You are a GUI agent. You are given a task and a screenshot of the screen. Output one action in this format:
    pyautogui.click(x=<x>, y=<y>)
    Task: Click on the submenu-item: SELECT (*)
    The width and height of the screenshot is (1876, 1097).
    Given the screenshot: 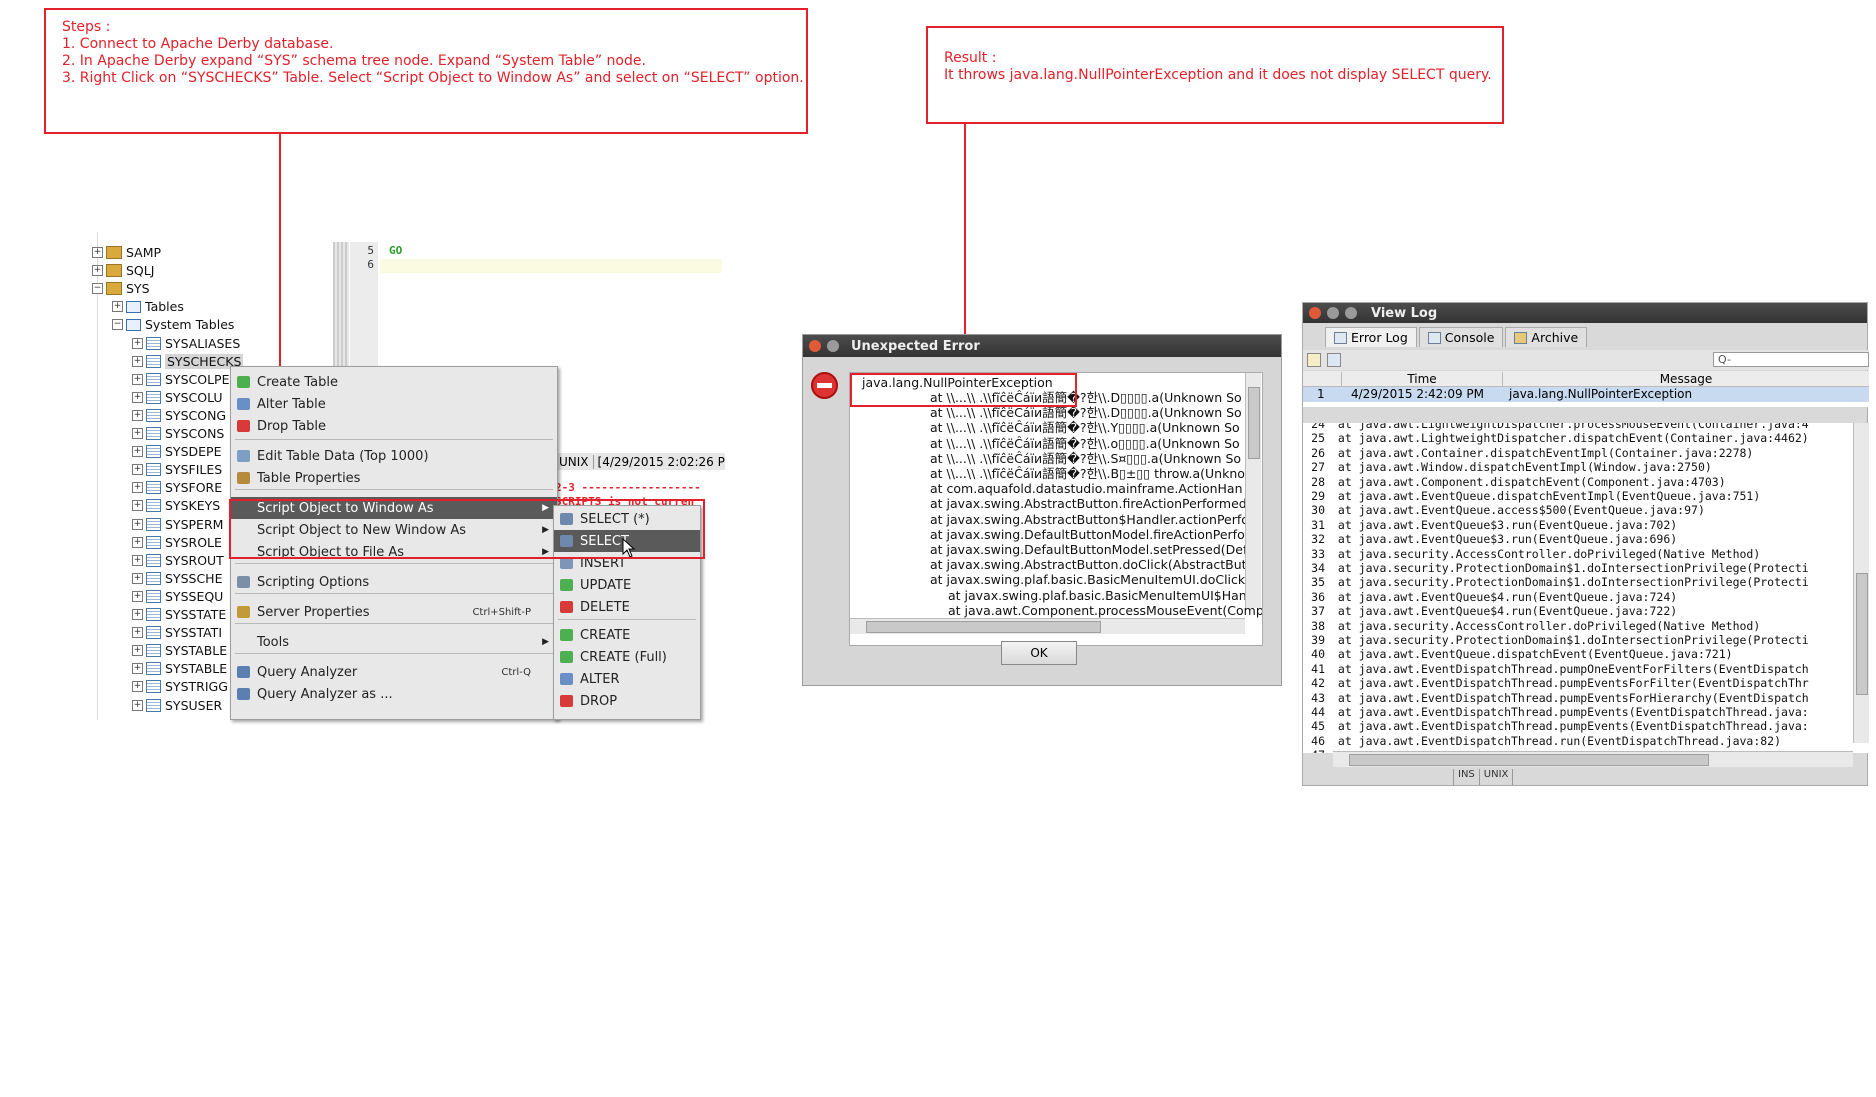 What is the action you would take?
    pyautogui.click(x=627, y=519)
    